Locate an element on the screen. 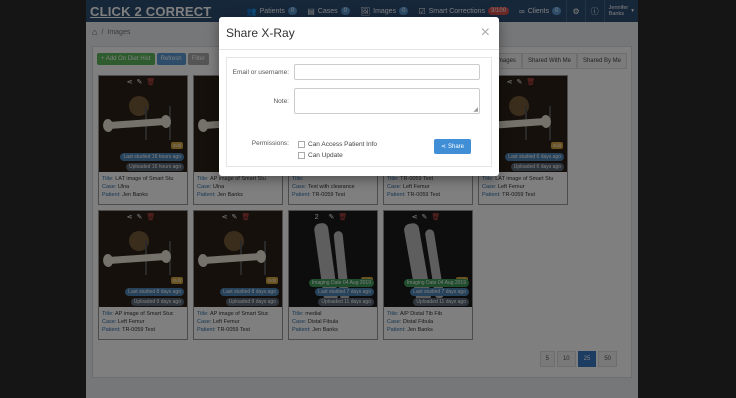  can-access-patient-info-label: Can Access Patient Info is located at coordinates (343, 144).